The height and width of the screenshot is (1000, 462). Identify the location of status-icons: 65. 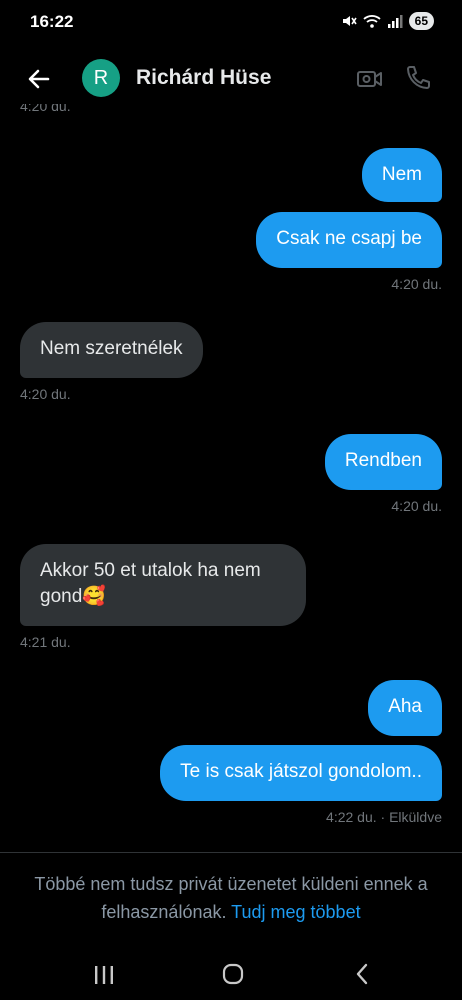
(387, 21).